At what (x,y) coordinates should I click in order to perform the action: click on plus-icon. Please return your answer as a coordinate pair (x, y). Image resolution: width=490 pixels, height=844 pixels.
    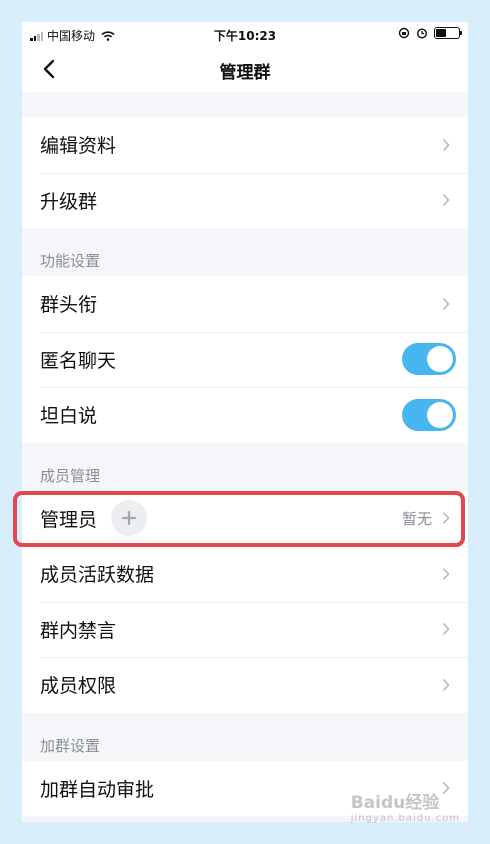
    Looking at the image, I should click on (129, 518).